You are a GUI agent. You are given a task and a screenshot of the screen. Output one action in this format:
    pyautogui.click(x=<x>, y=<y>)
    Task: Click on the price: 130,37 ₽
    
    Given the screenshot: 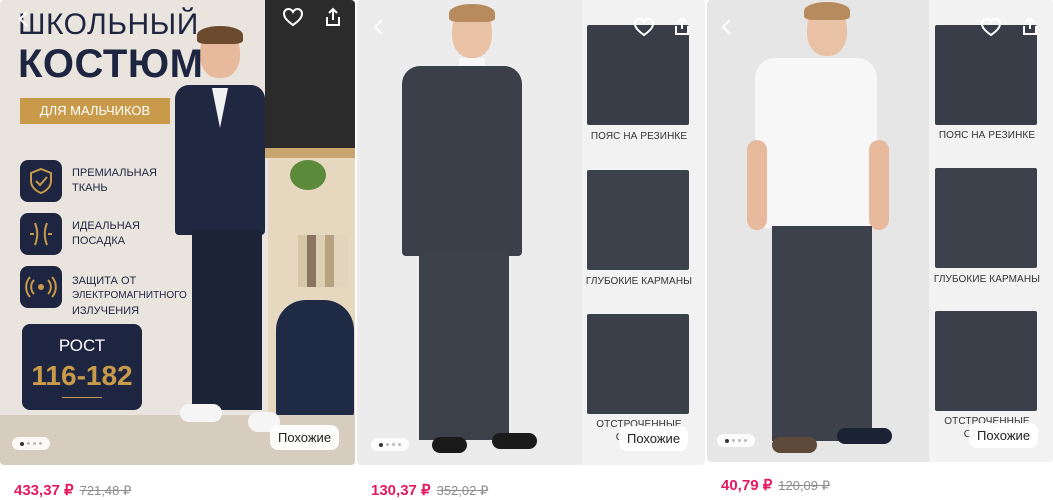 What is the action you would take?
    pyautogui.click(x=401, y=490)
    